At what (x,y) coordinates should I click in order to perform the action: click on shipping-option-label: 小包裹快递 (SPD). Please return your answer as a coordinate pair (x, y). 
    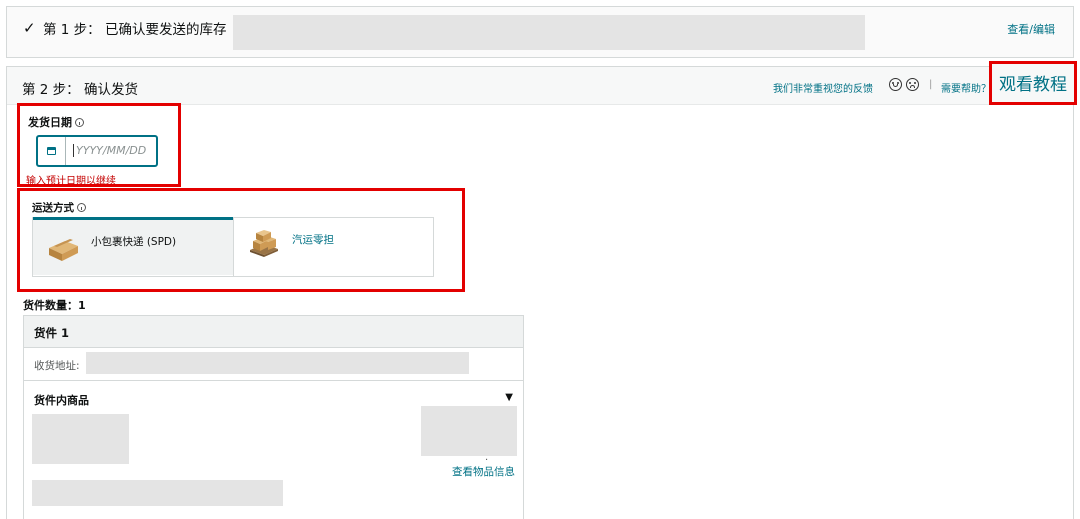
    Looking at the image, I should click on (134, 242).